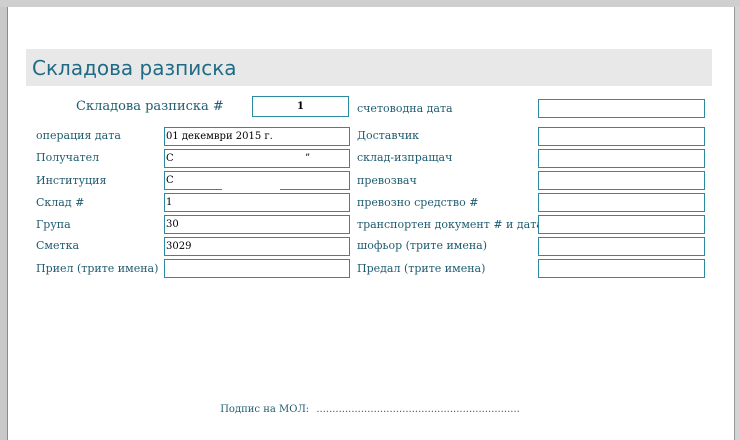 Image resolution: width=740 pixels, height=440 pixels. Describe the element at coordinates (170, 158) in the screenshot. I see `recipient-value: С` at that location.